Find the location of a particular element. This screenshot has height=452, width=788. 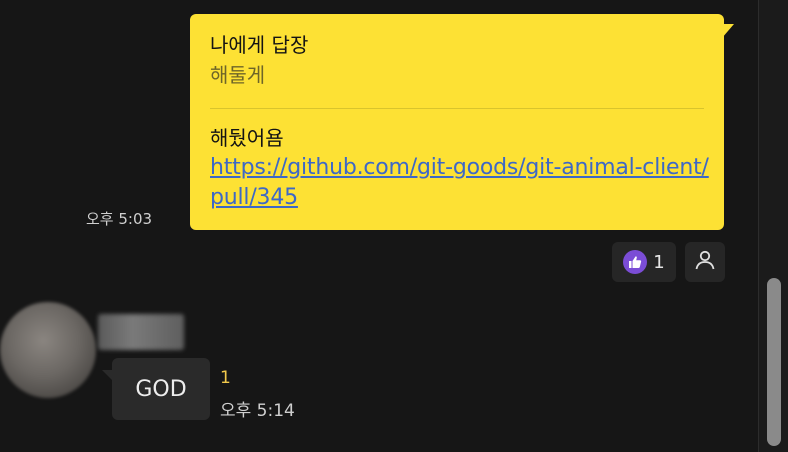

reply-title: 나에게 답장 is located at coordinates (259, 45).